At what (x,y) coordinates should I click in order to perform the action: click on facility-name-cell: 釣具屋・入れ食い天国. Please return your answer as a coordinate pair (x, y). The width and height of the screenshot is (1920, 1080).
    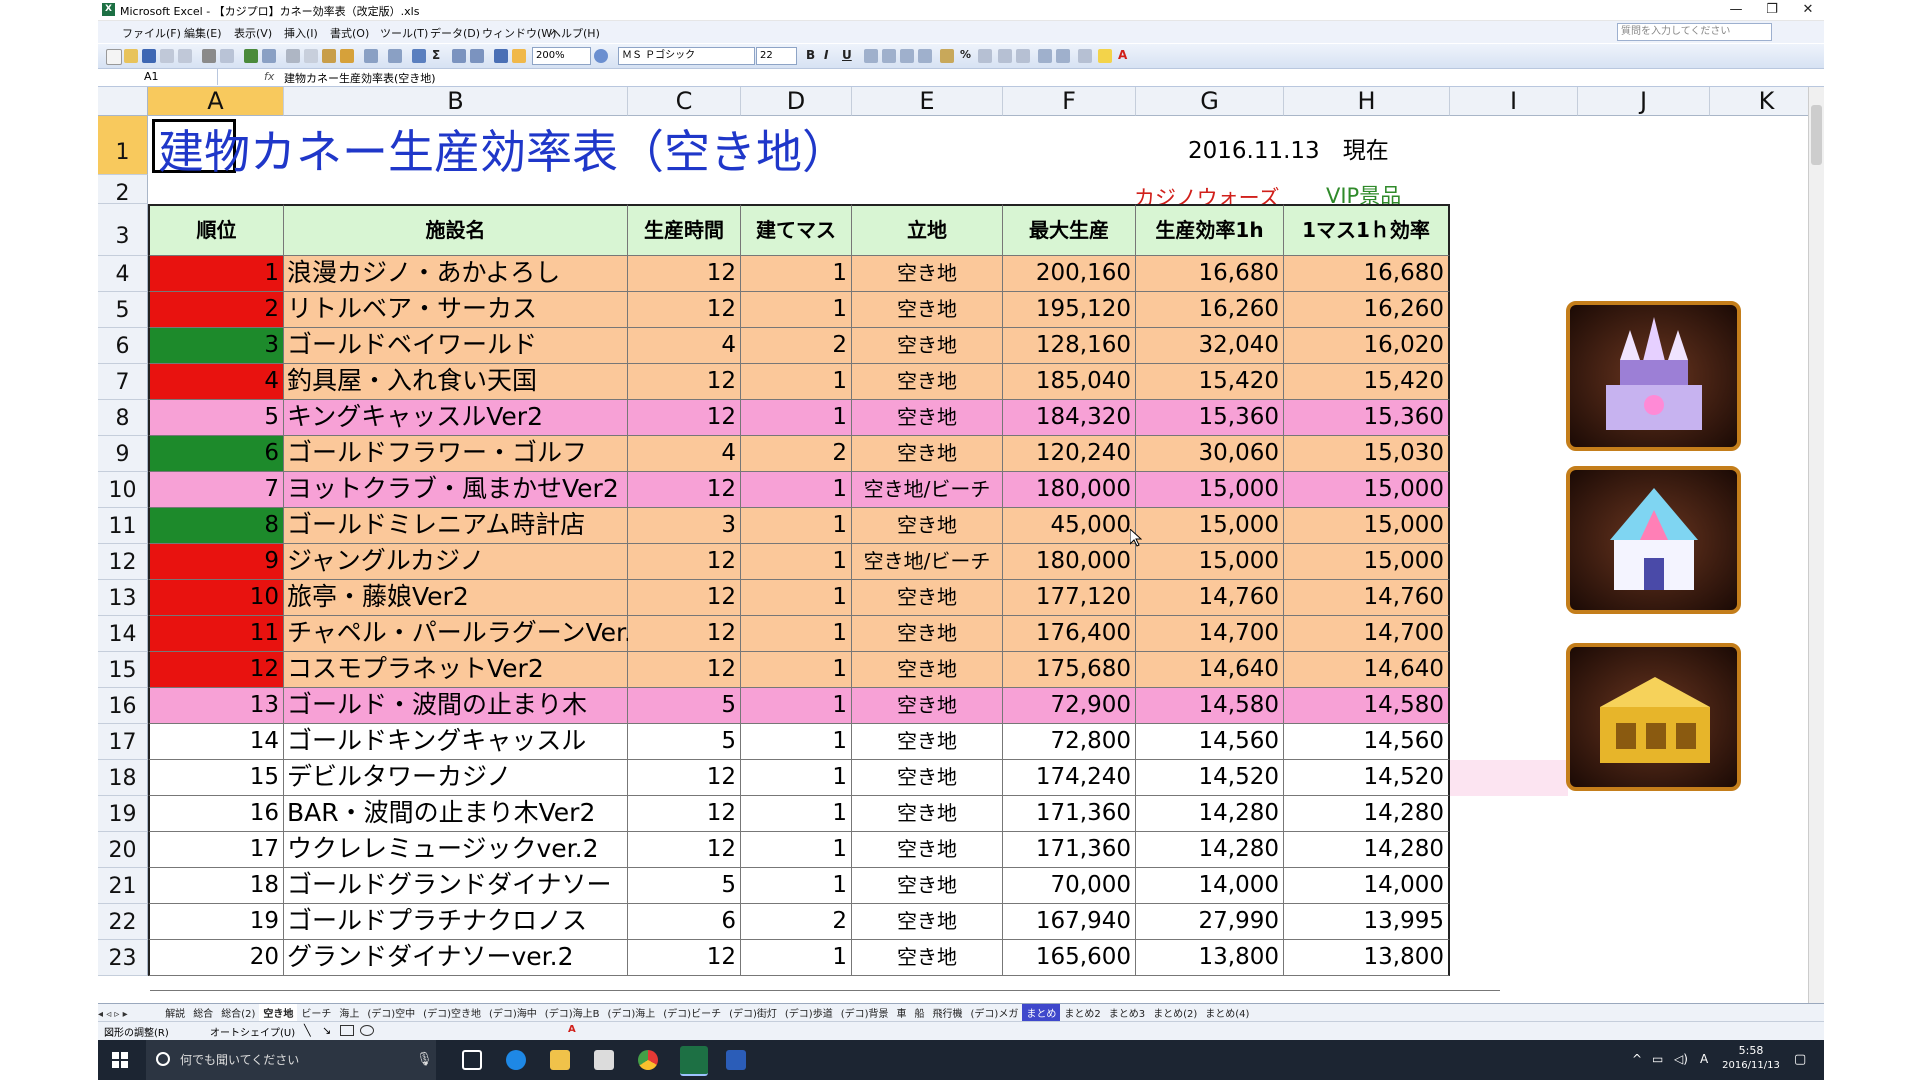
    Looking at the image, I should click on (456, 382).